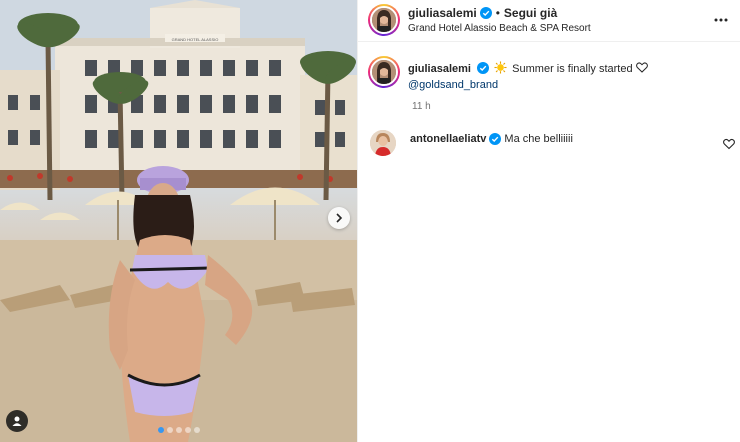  I want to click on caption-username: giuliasalemi, so click(439, 69).